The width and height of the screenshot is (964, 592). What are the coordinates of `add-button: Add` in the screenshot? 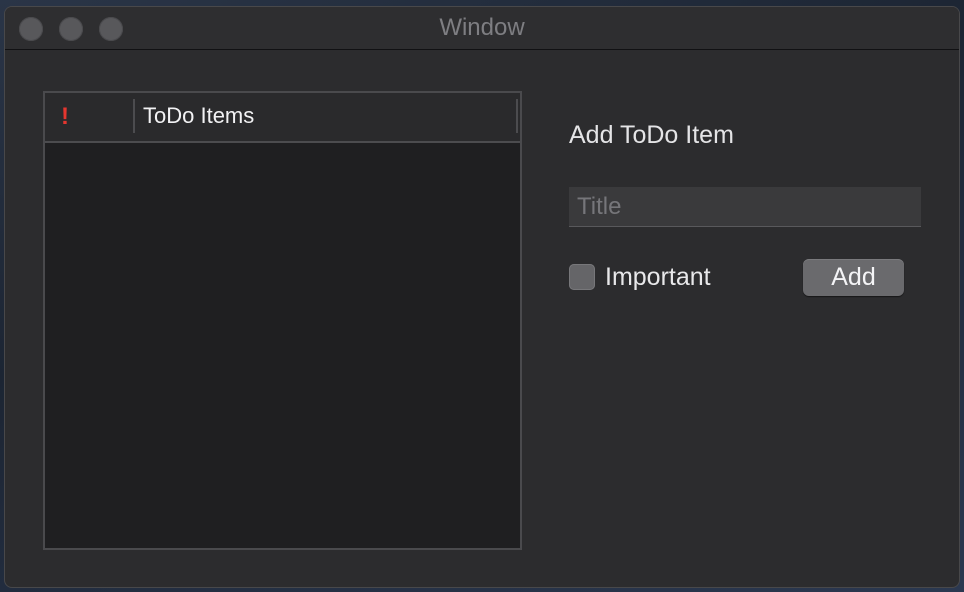 It's located at (853, 277).